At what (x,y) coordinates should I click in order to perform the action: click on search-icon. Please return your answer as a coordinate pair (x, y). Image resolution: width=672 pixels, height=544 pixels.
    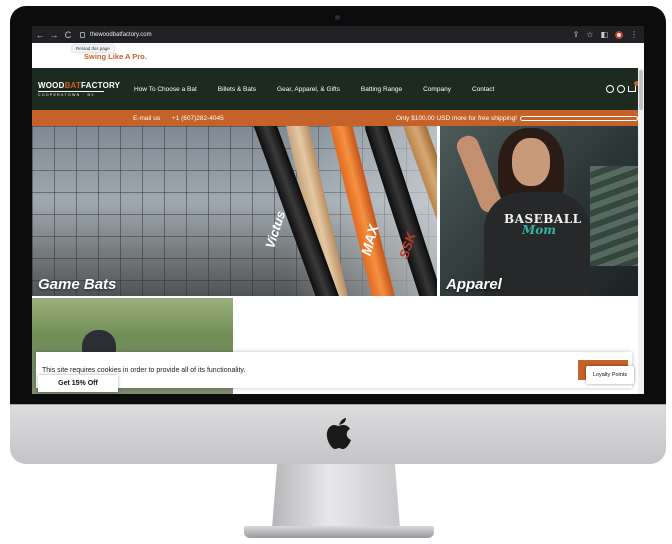
    Looking at the image, I should click on (621, 89).